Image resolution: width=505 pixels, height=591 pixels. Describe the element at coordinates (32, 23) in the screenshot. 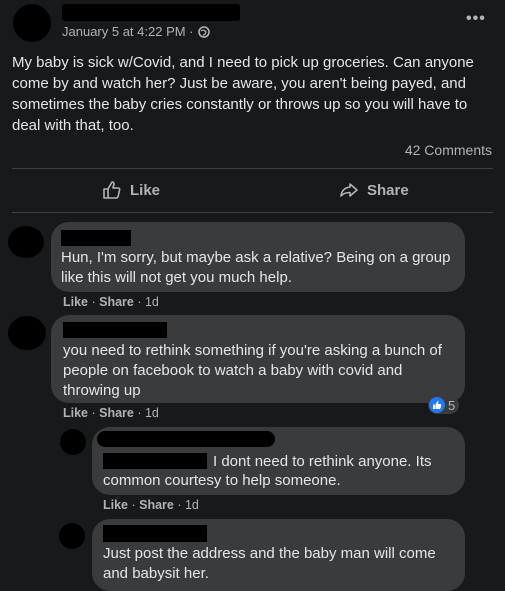

I see `poster-avatar` at that location.